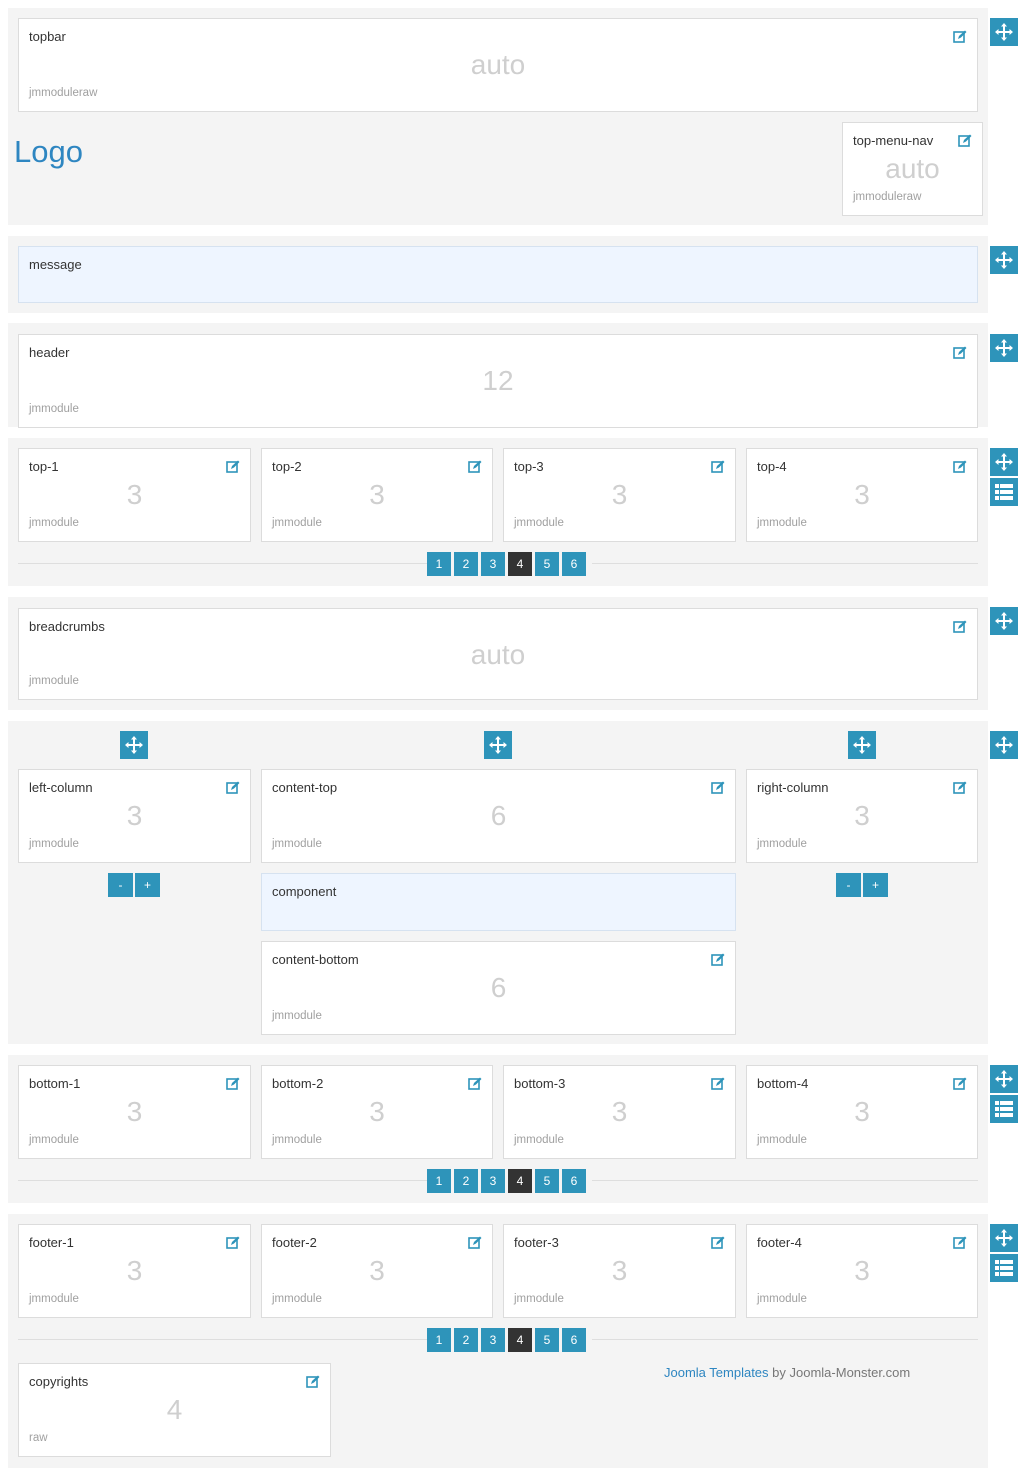 The image size is (1027, 1476). I want to click on bottom-4-position: bottom-4 3 jmmodule, so click(862, 1112).